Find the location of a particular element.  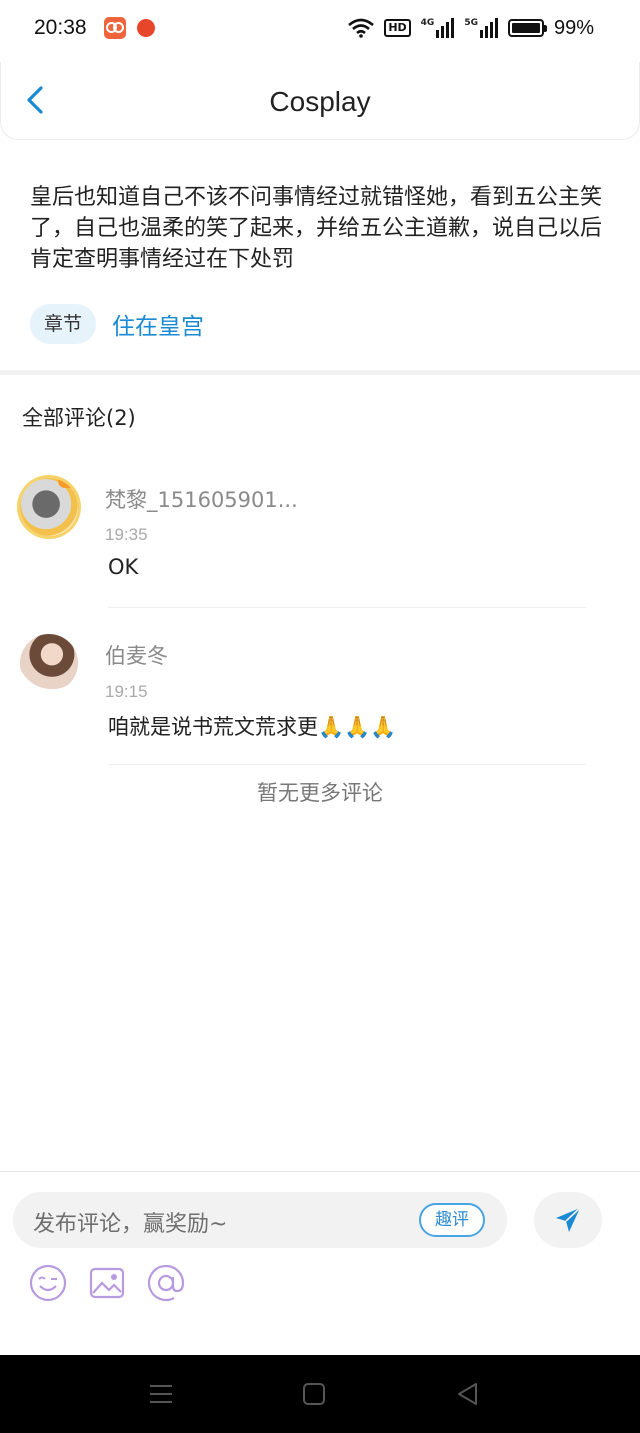

page-title: Cosplay is located at coordinates (320, 101).